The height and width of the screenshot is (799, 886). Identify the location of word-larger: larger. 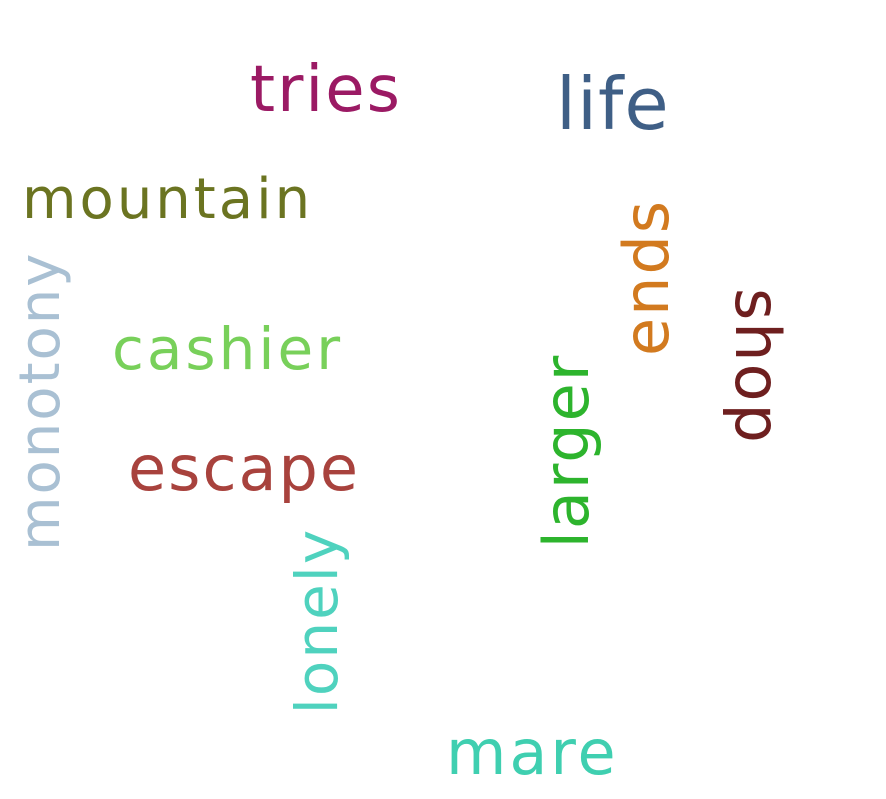
(566, 451).